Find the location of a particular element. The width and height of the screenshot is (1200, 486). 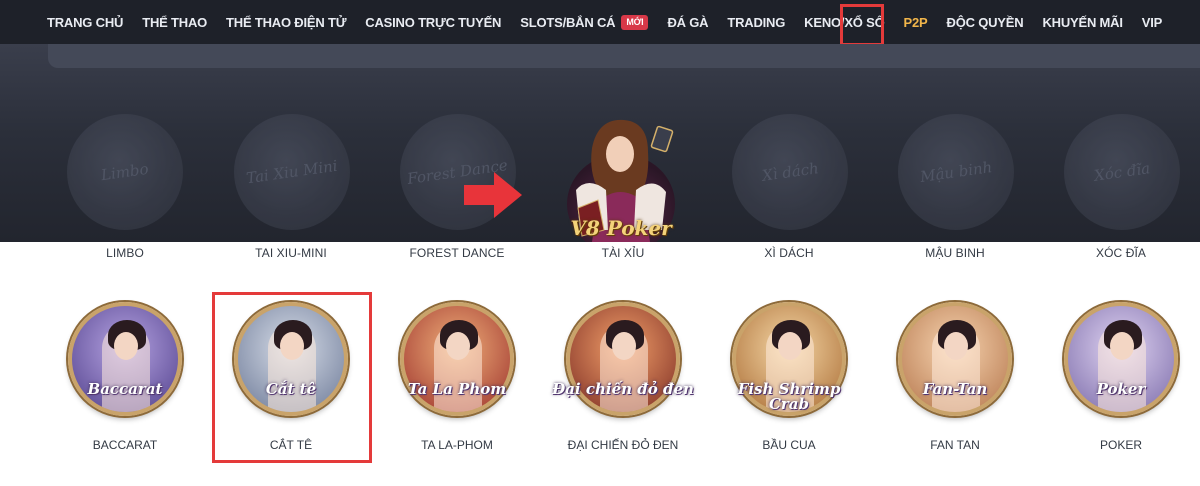

game-name: FAN TAN is located at coordinates (955, 445).